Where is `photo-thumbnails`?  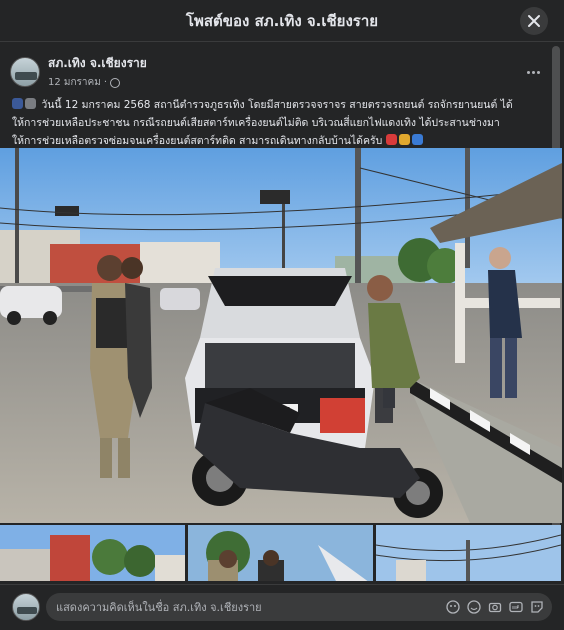
photo-thumbnails is located at coordinates (281, 553).